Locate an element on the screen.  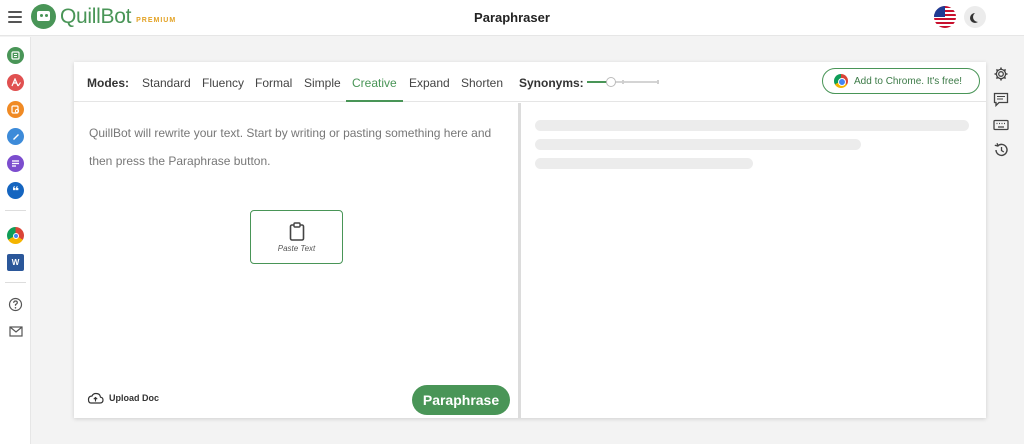
top-bar: QuillBot PREMIUM Paraphraser is located at coordinates (512, 18).